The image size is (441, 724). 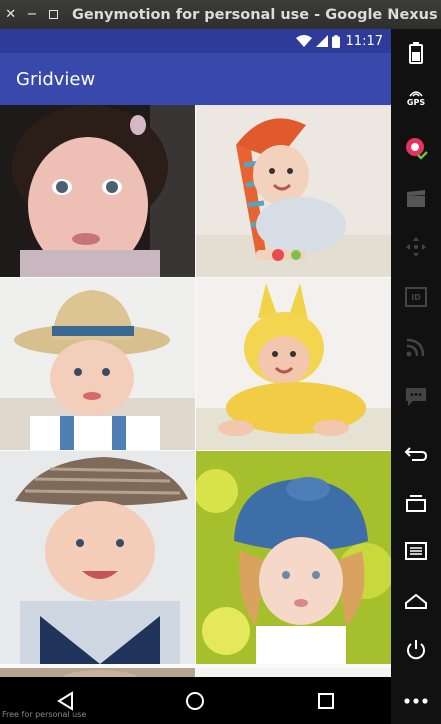 What do you see at coordinates (416, 93) in the screenshot?
I see `gps-icon` at bounding box center [416, 93].